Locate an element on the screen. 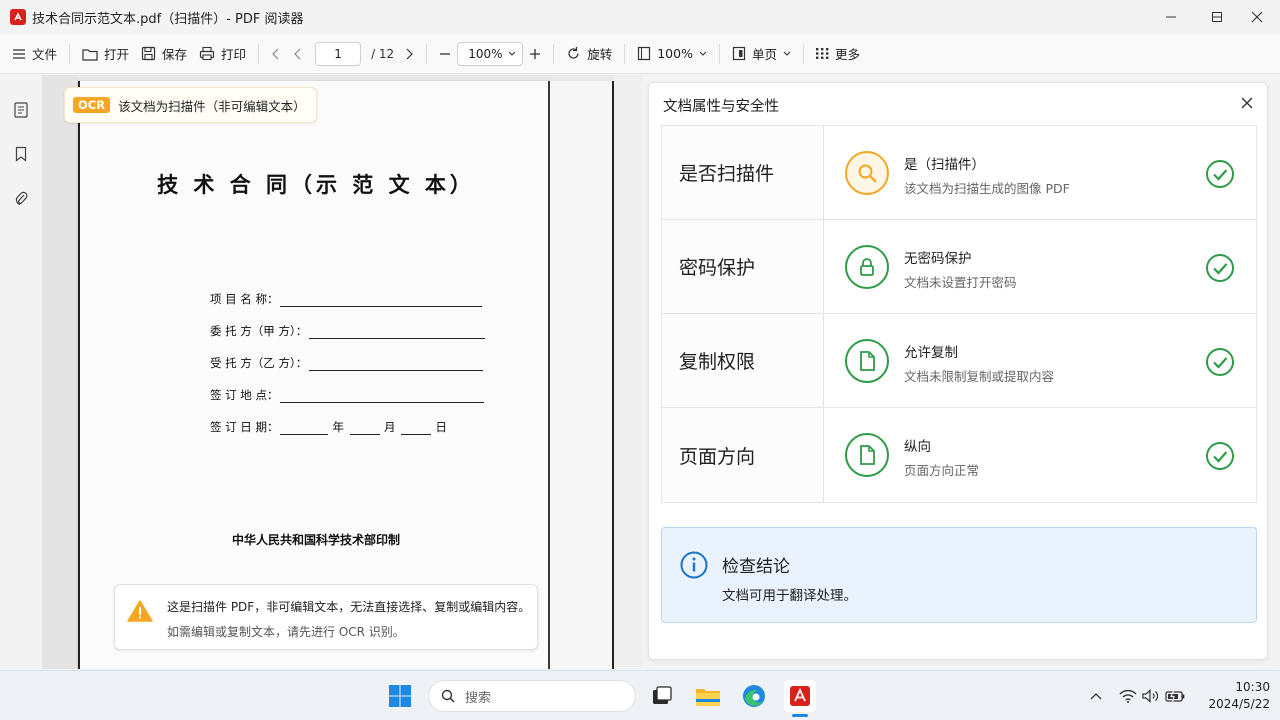 Image resolution: width=1280 pixels, height=720 pixels. thumbnails-button is located at coordinates (21, 110).